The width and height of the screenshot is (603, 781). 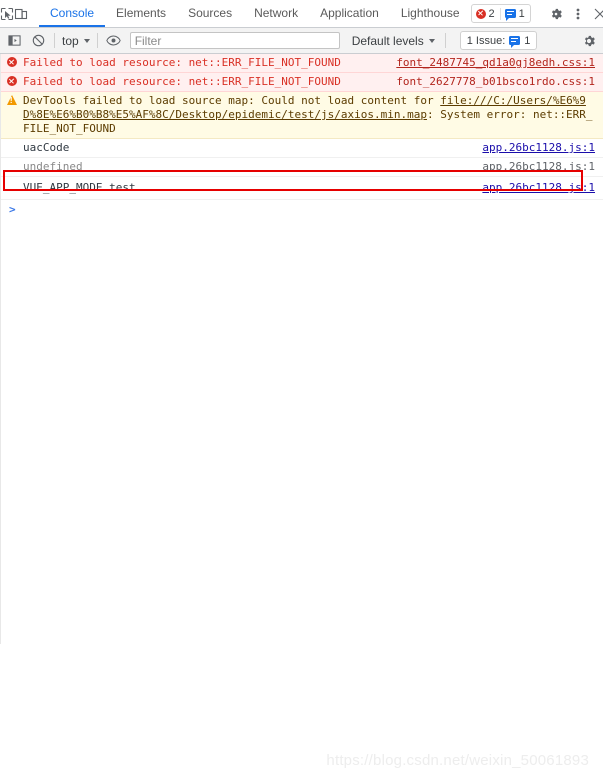 I want to click on tab-elements: Elements, so click(x=141, y=13).